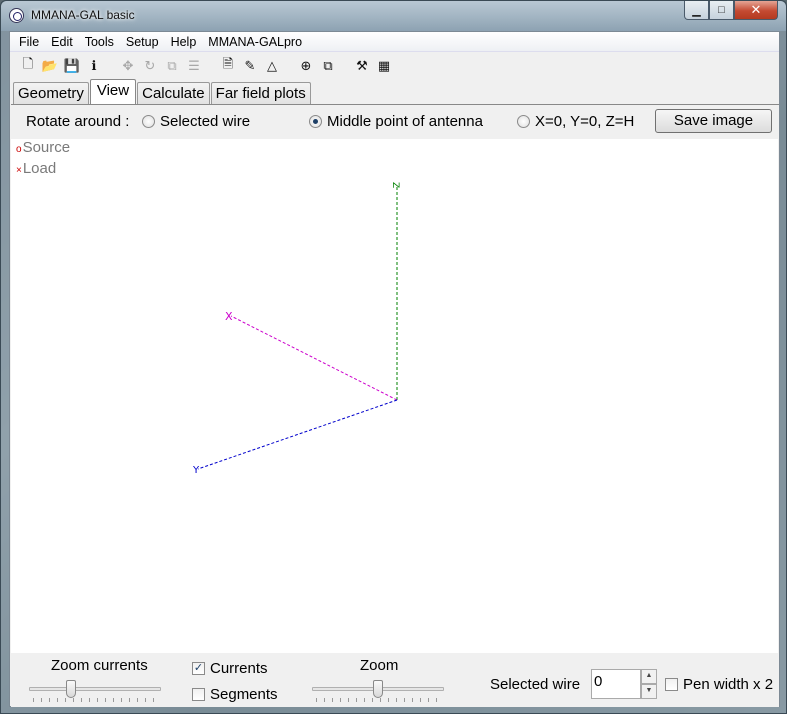 This screenshot has width=787, height=714. I want to click on zoom-currents-track, so click(95, 689).